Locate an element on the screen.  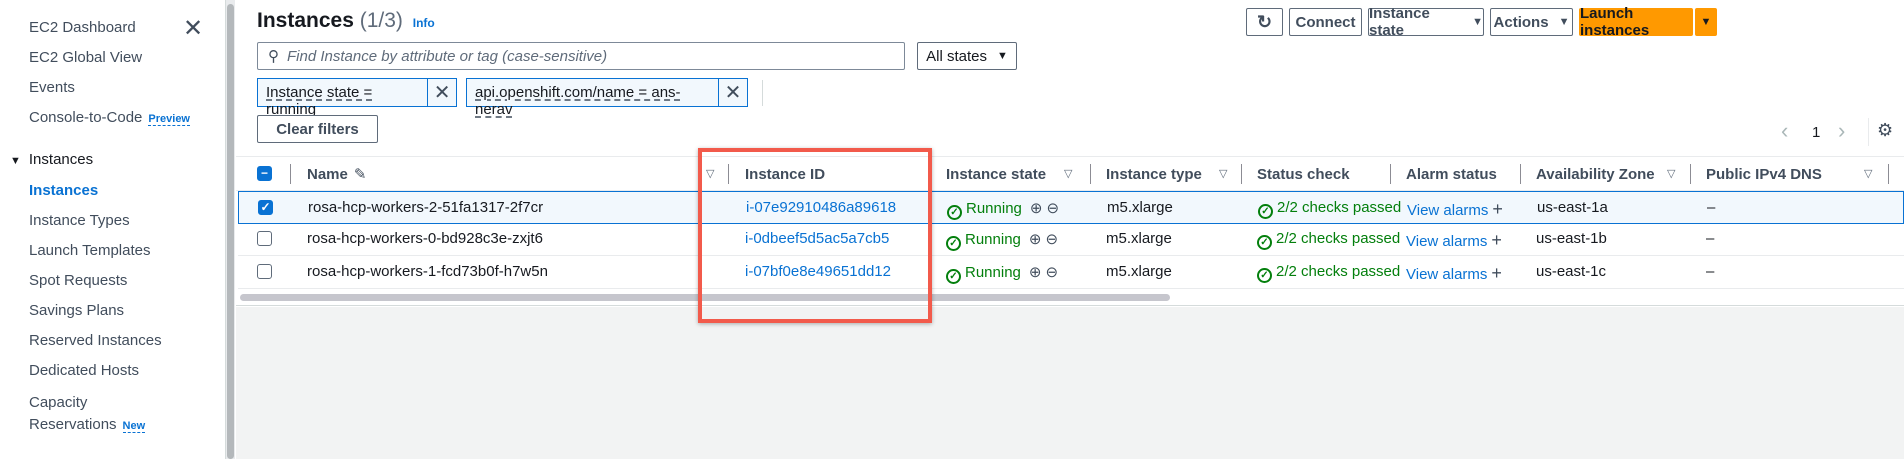
instance-state-button: Instance state ▼ is located at coordinates (1426, 22).